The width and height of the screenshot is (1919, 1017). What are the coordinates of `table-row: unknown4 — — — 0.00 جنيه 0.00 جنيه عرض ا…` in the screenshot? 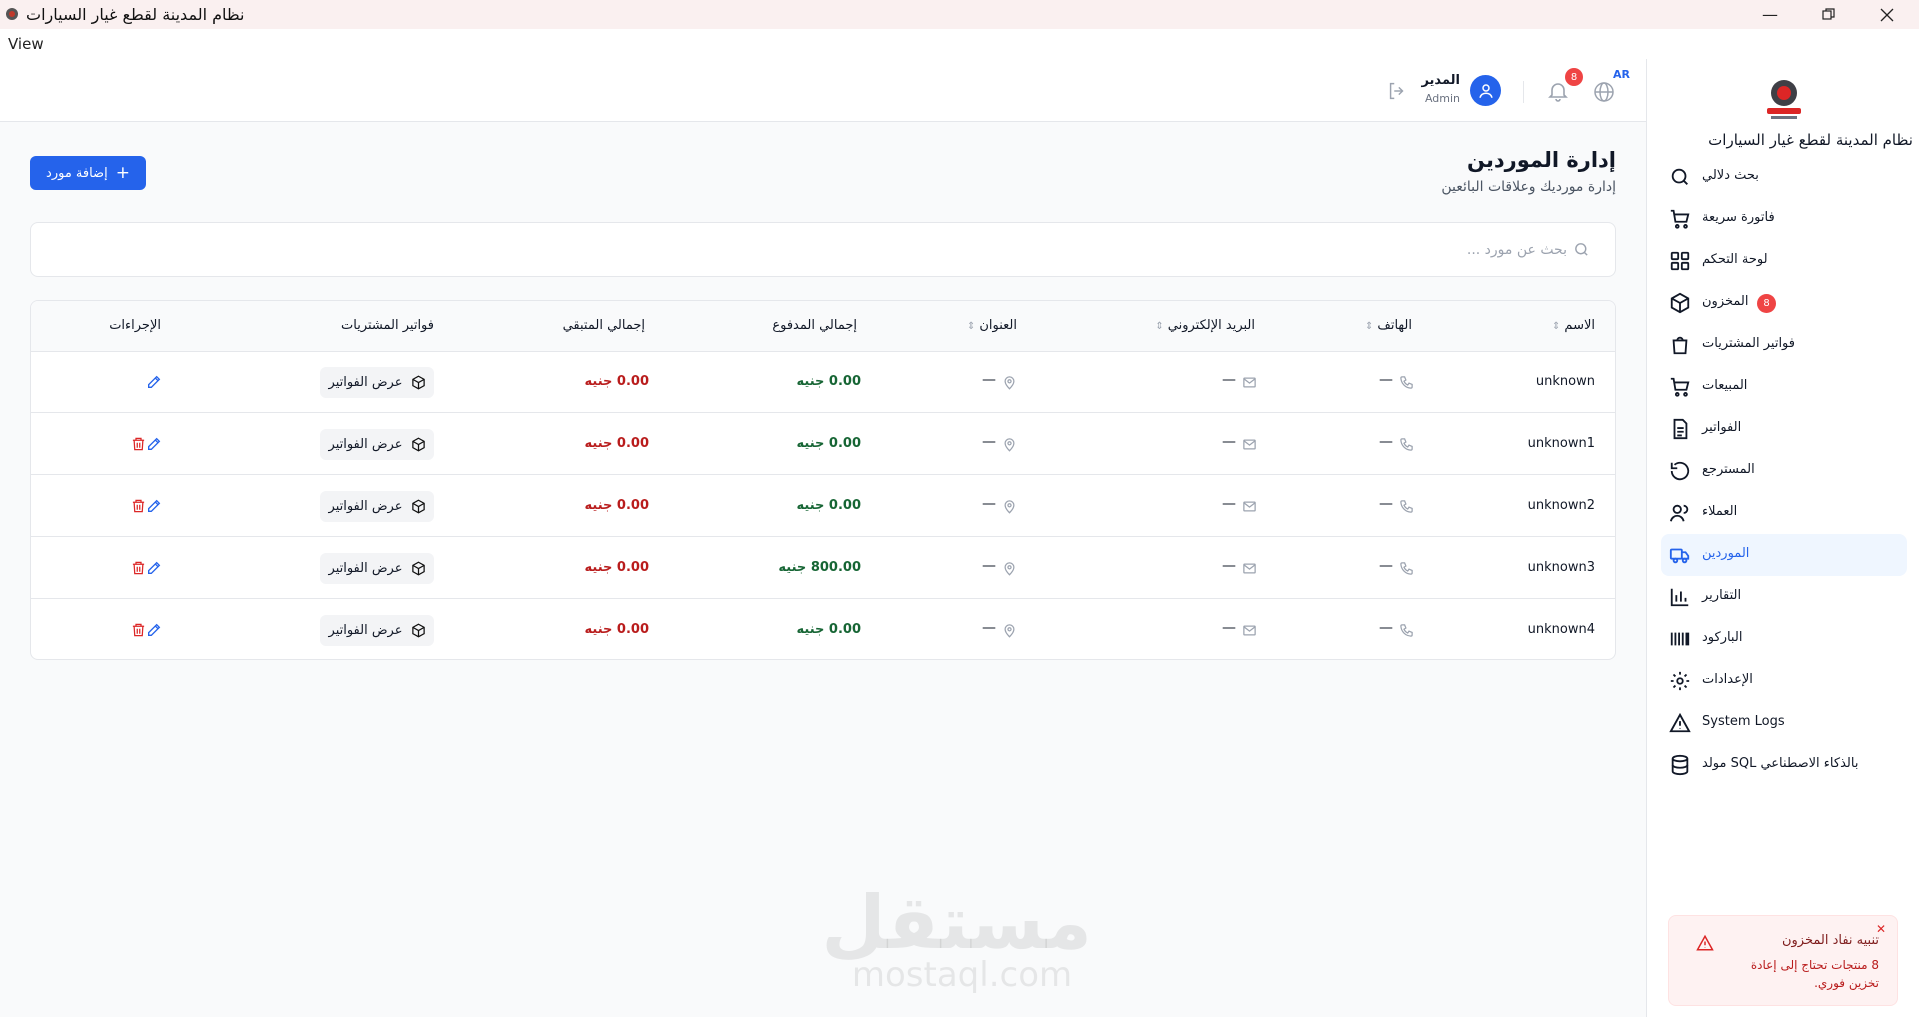 It's located at (823, 629).